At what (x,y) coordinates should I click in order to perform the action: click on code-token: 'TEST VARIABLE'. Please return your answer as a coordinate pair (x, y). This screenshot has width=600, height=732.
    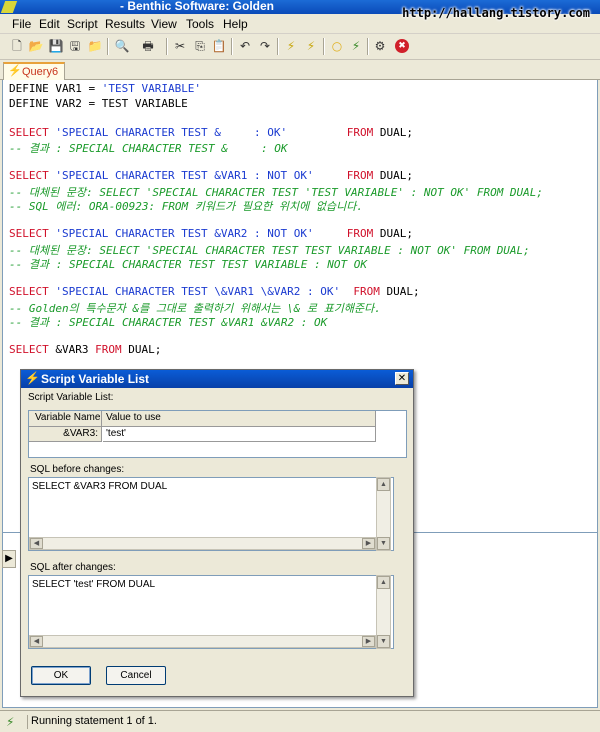
    Looking at the image, I should click on (151, 88).